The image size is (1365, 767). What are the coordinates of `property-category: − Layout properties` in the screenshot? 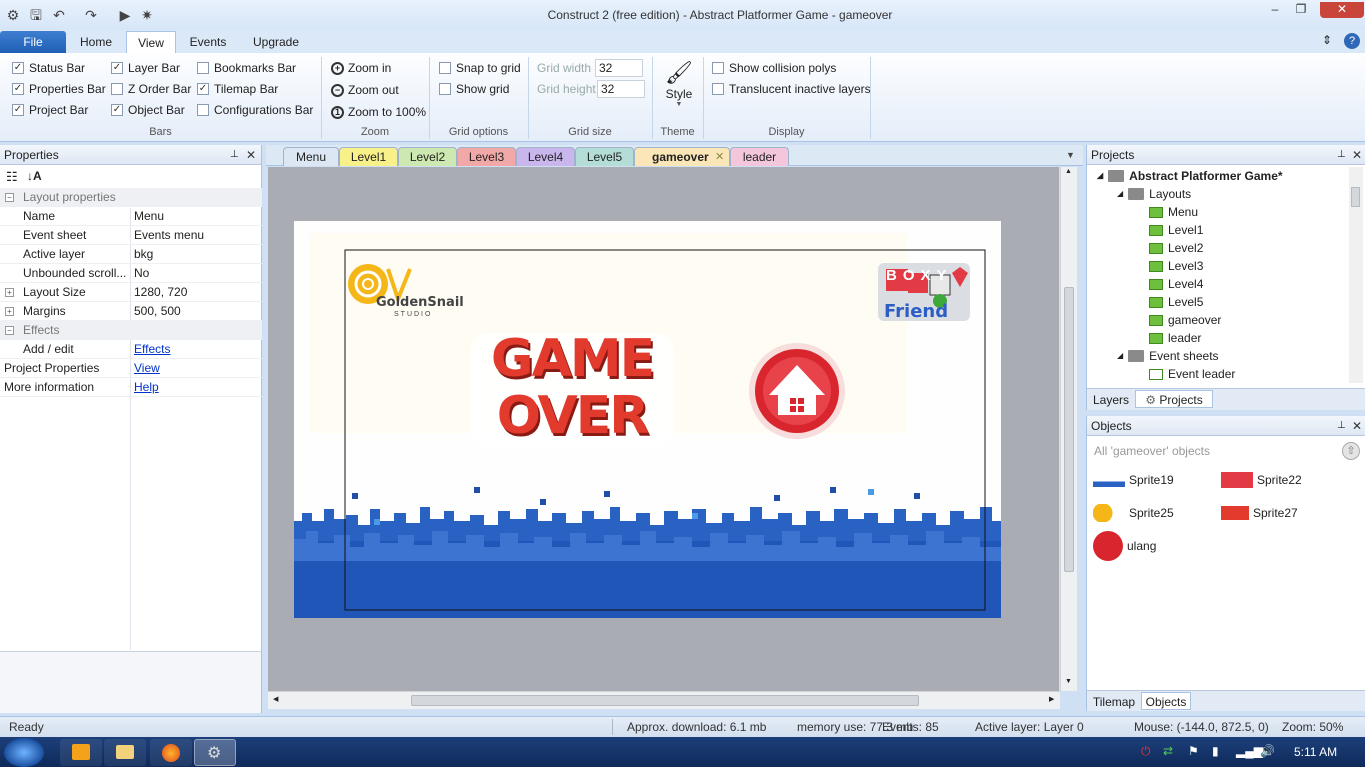 It's located at (131, 197).